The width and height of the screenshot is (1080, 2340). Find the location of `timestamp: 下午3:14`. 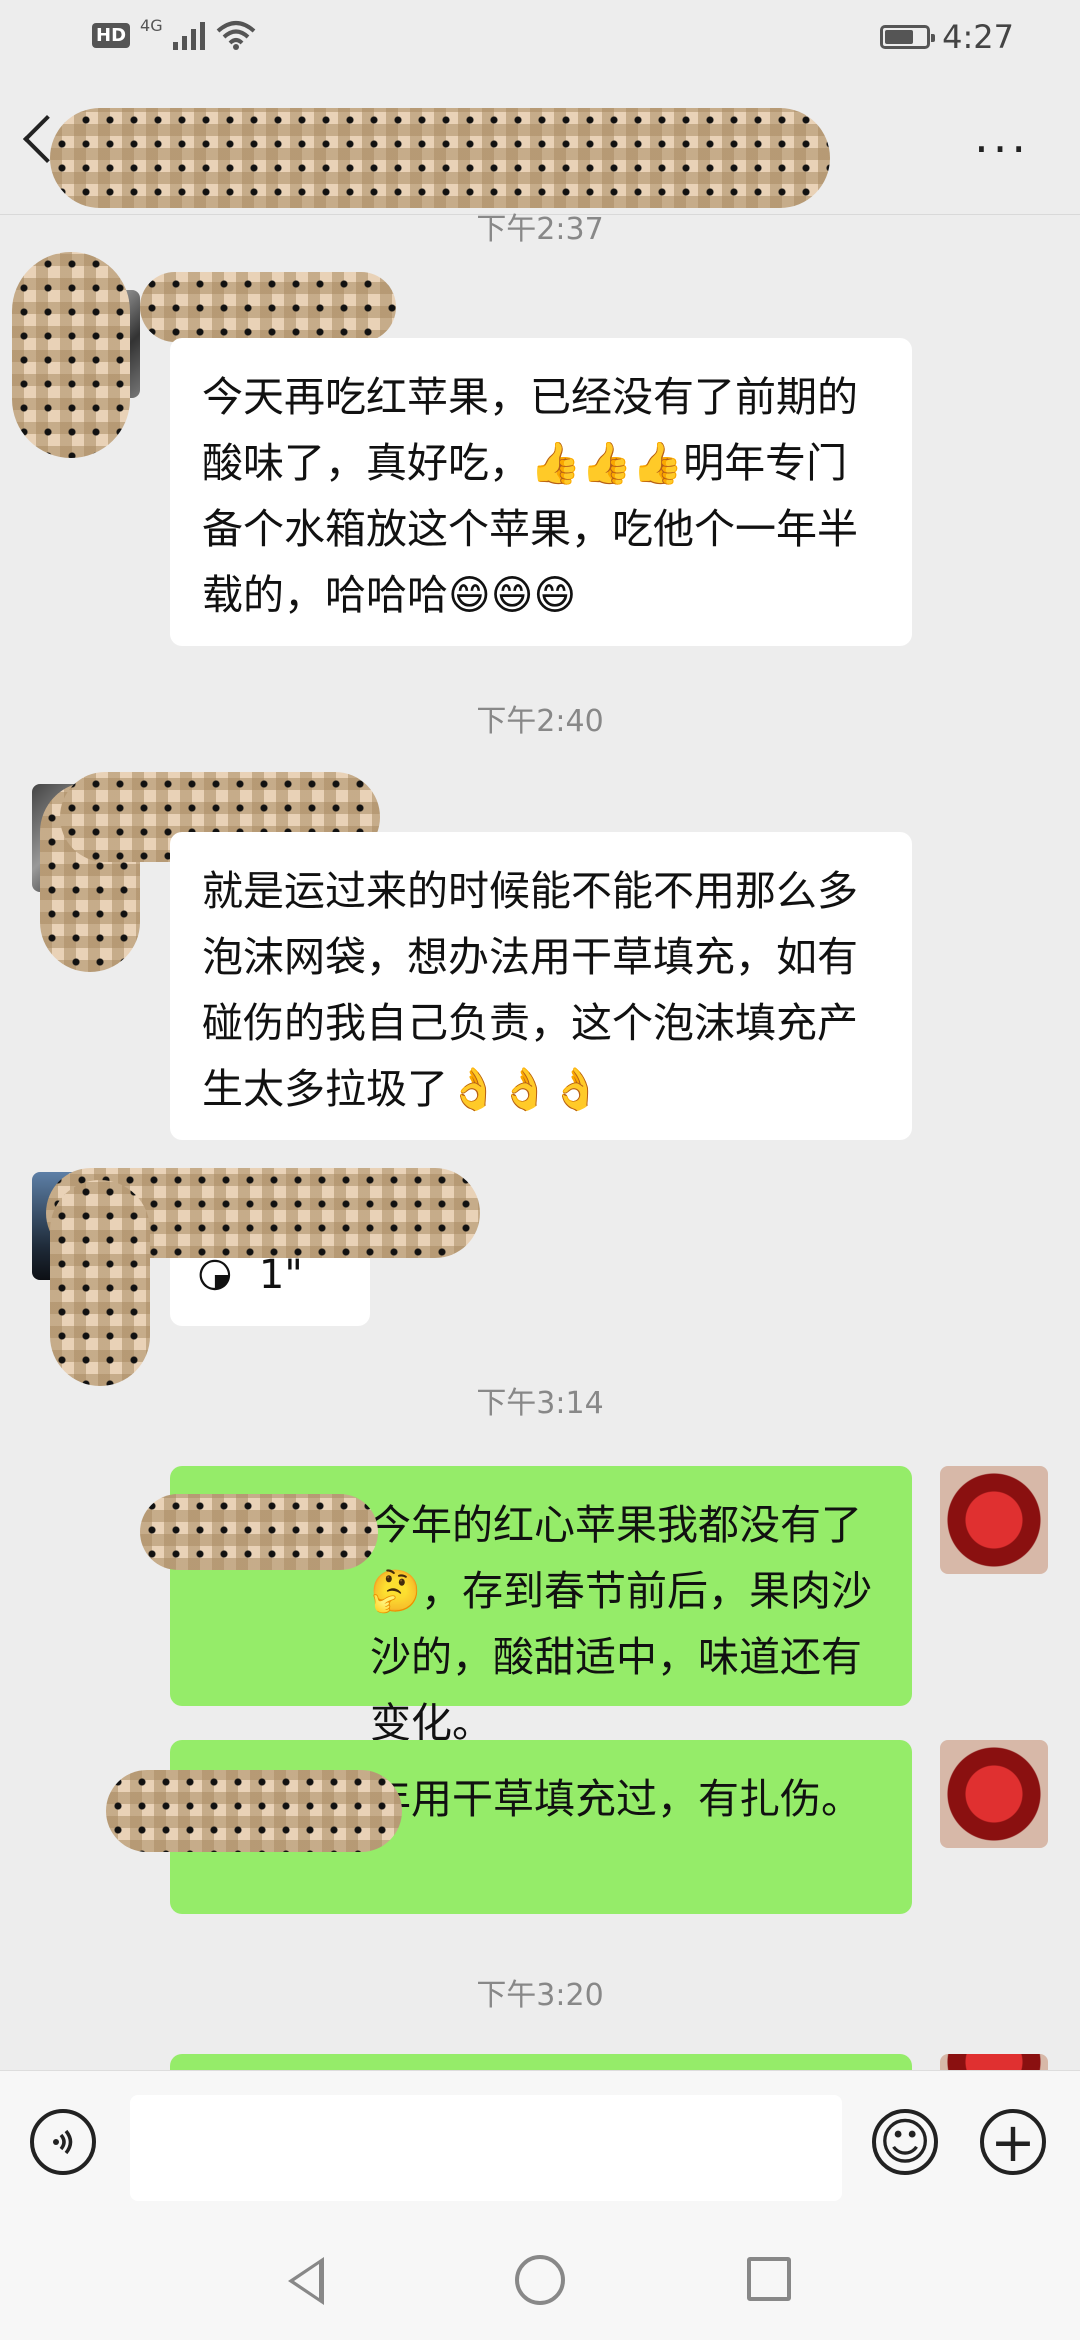

timestamp: 下午3:14 is located at coordinates (540, 1403).